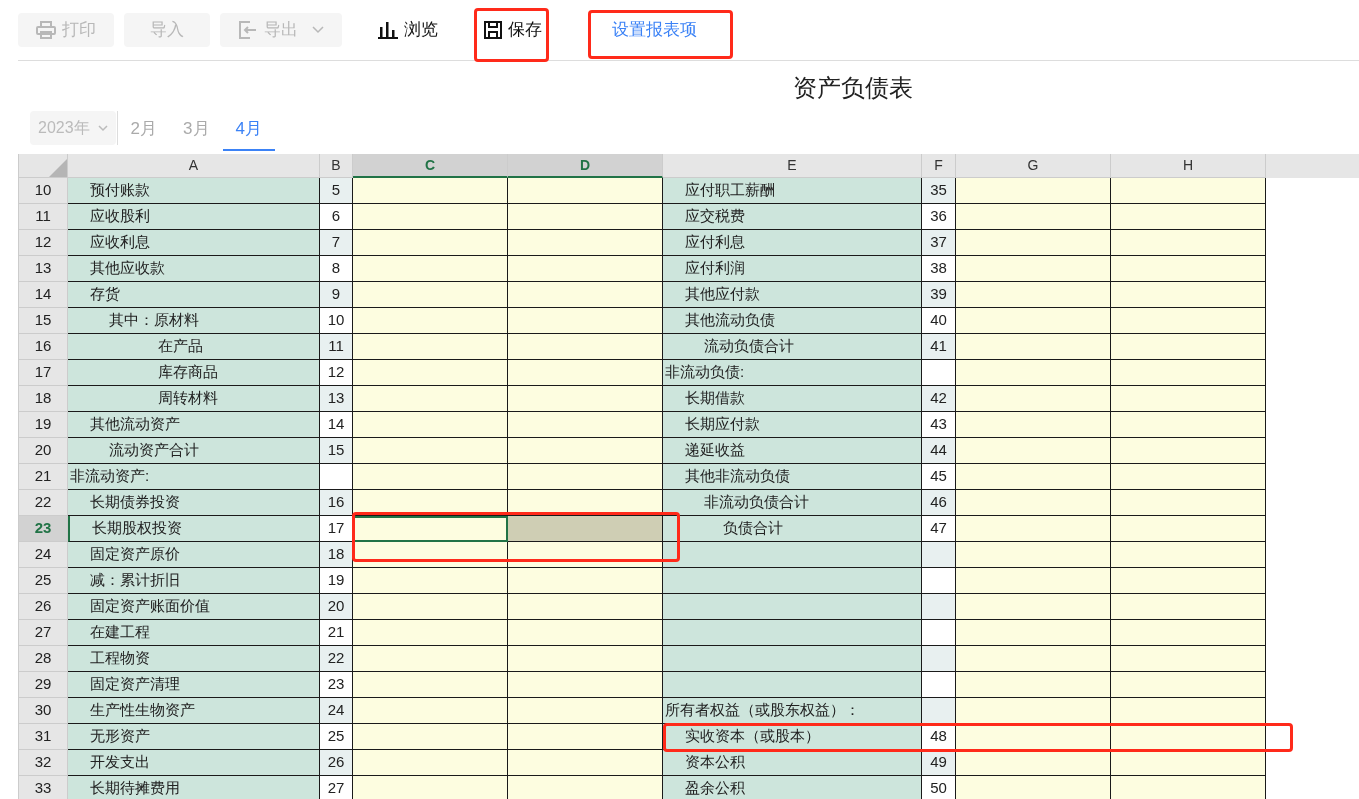  I want to click on row-number: 30, so click(43, 711).